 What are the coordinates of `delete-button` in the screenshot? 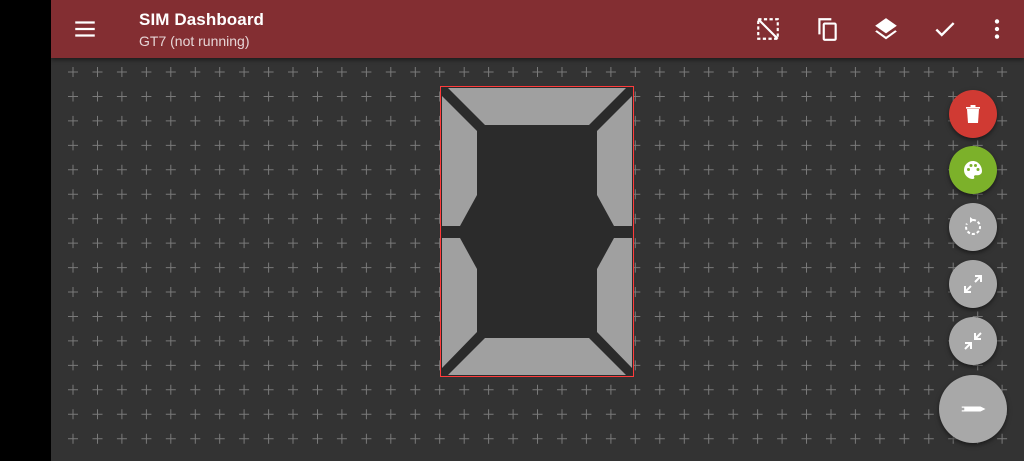 It's located at (973, 114).